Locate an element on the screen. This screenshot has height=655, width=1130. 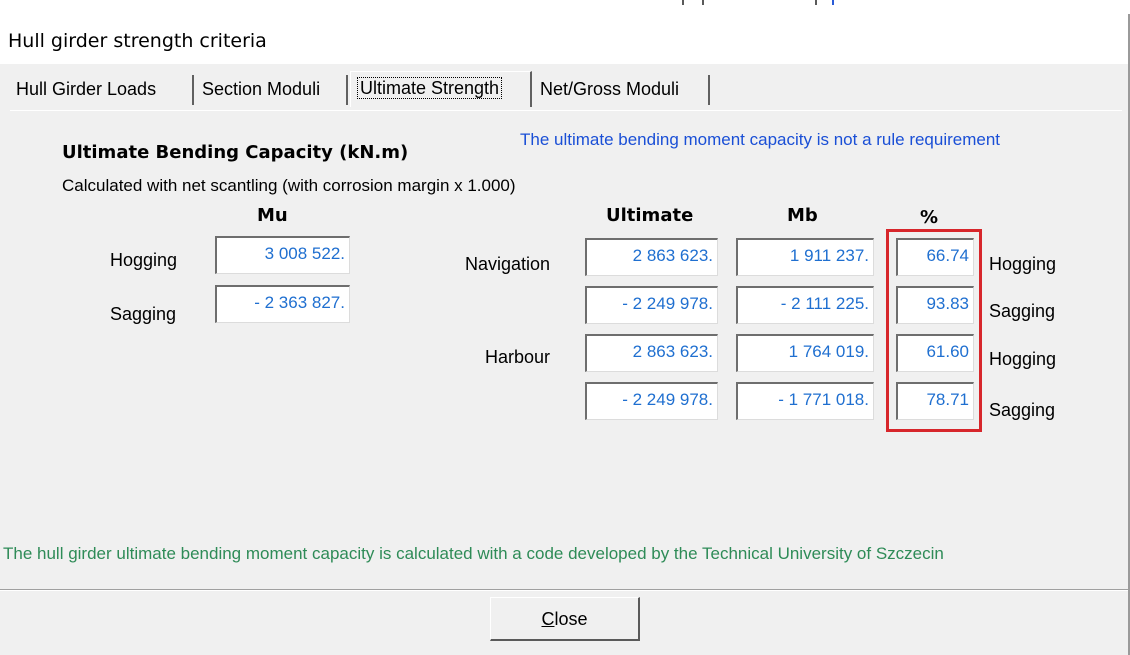
close-label: lose is located at coordinates (571, 619).